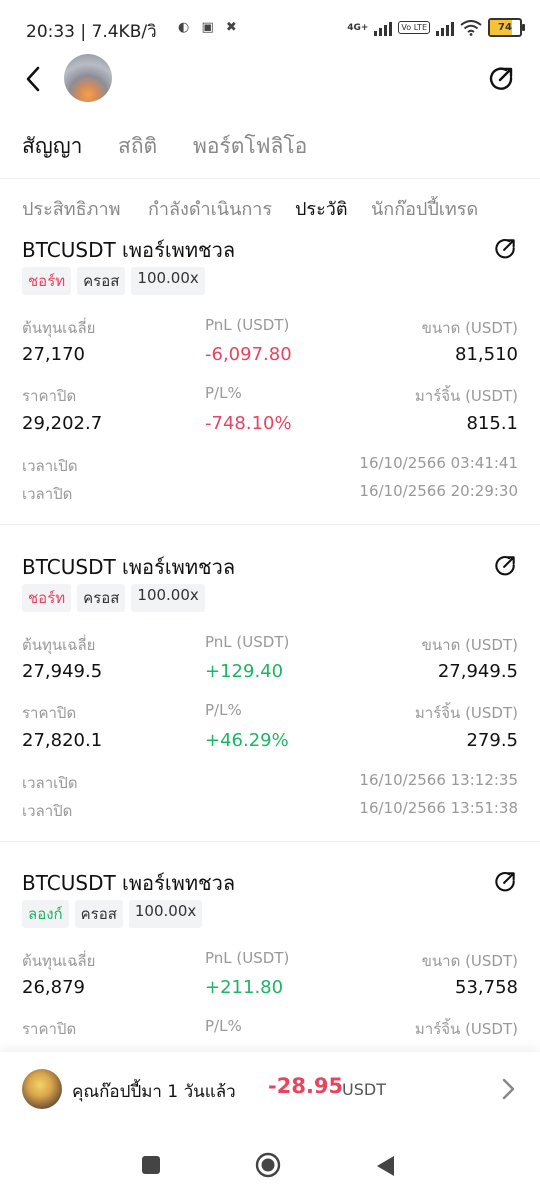 The width and height of the screenshot is (540, 1200). What do you see at coordinates (62, 671) in the screenshot?
I see `avg-cost-value: 27,949.5` at bounding box center [62, 671].